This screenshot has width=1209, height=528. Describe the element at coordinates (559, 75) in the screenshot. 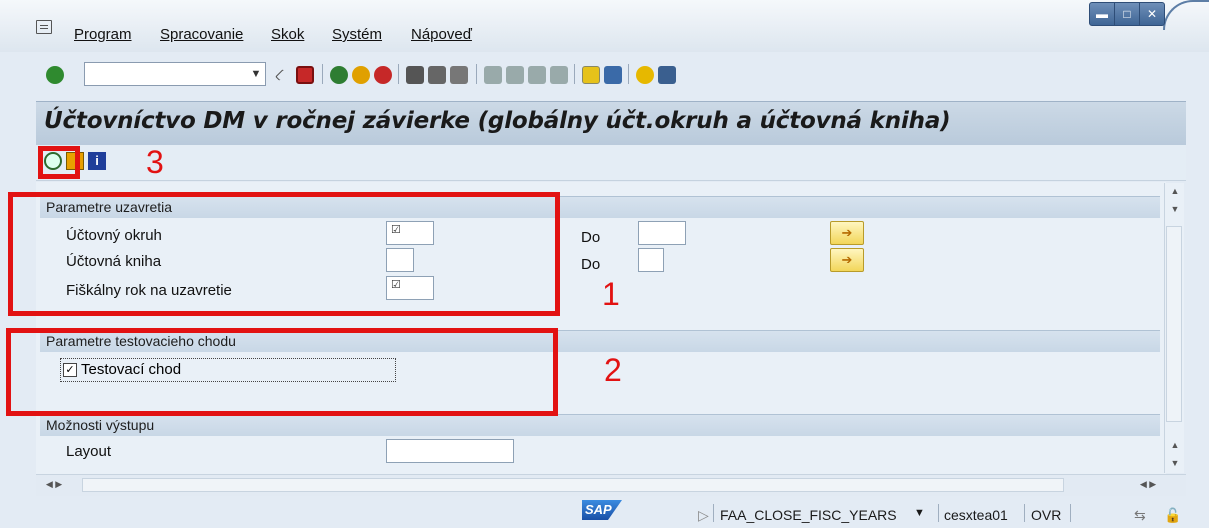

I see `last-page-icon` at that location.